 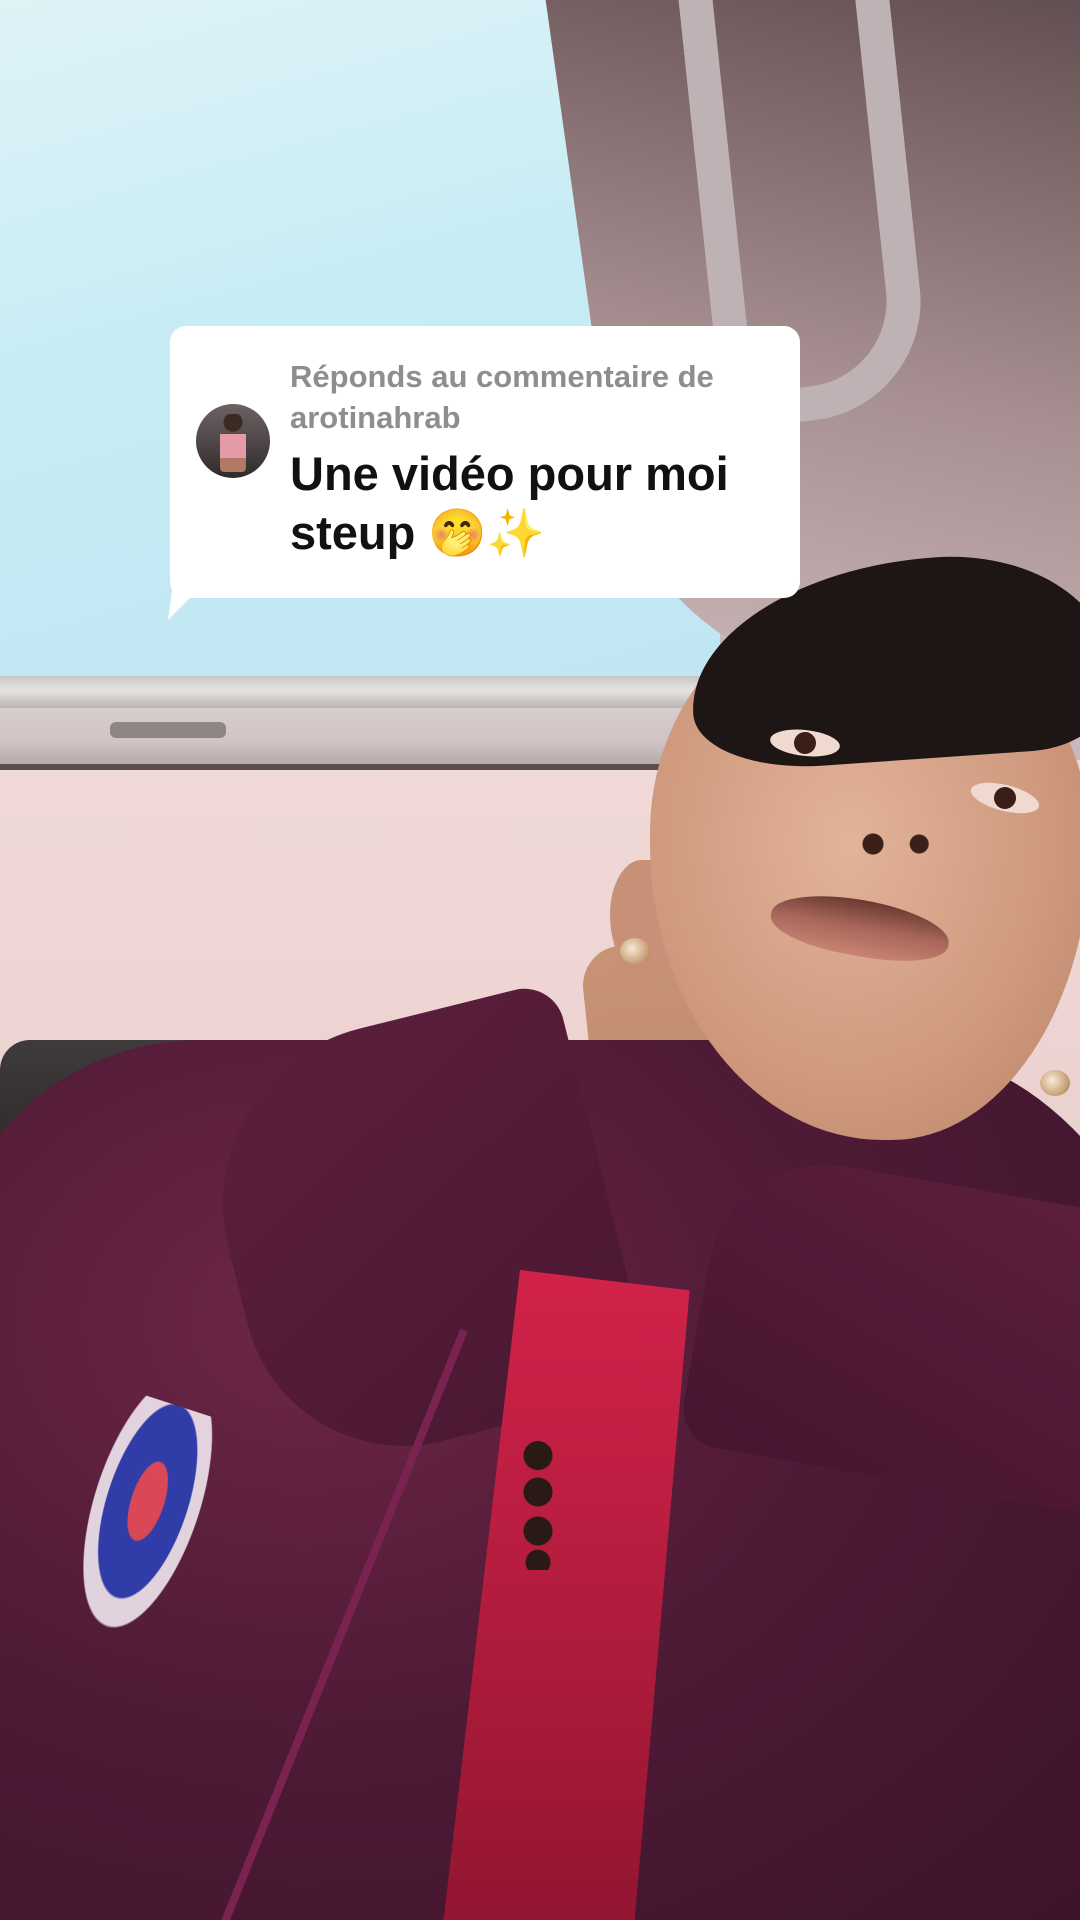 What do you see at coordinates (350, 739) in the screenshot?
I see `sunroof-lip` at bounding box center [350, 739].